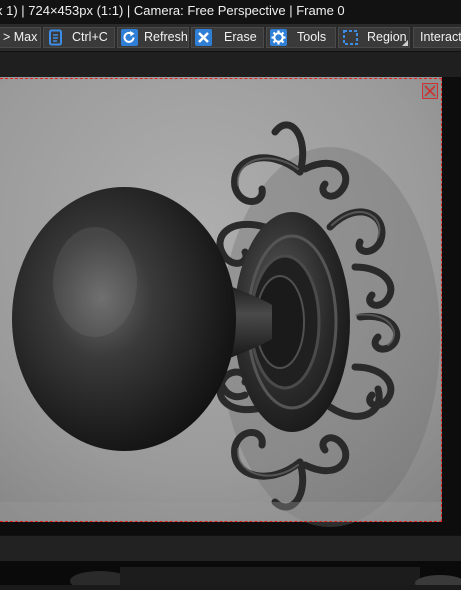  What do you see at coordinates (440, 37) in the screenshot?
I see `interactive-button-label: Interact` at bounding box center [440, 37].